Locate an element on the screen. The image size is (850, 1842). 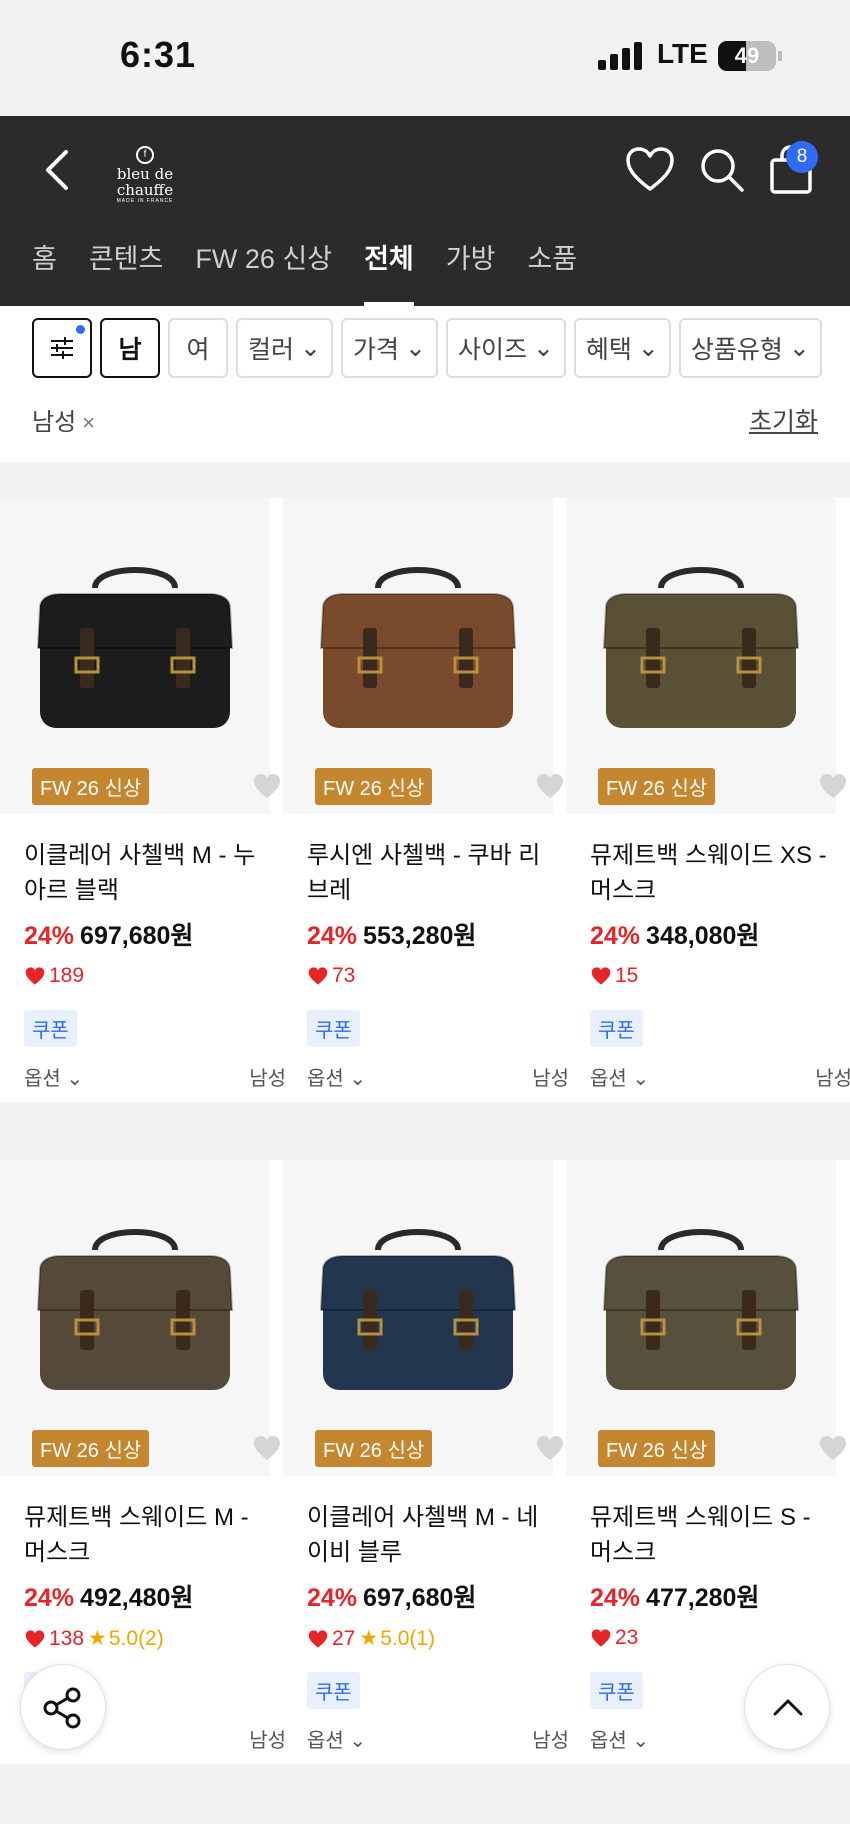
reset-button: 초기화 is located at coordinates (783, 420).